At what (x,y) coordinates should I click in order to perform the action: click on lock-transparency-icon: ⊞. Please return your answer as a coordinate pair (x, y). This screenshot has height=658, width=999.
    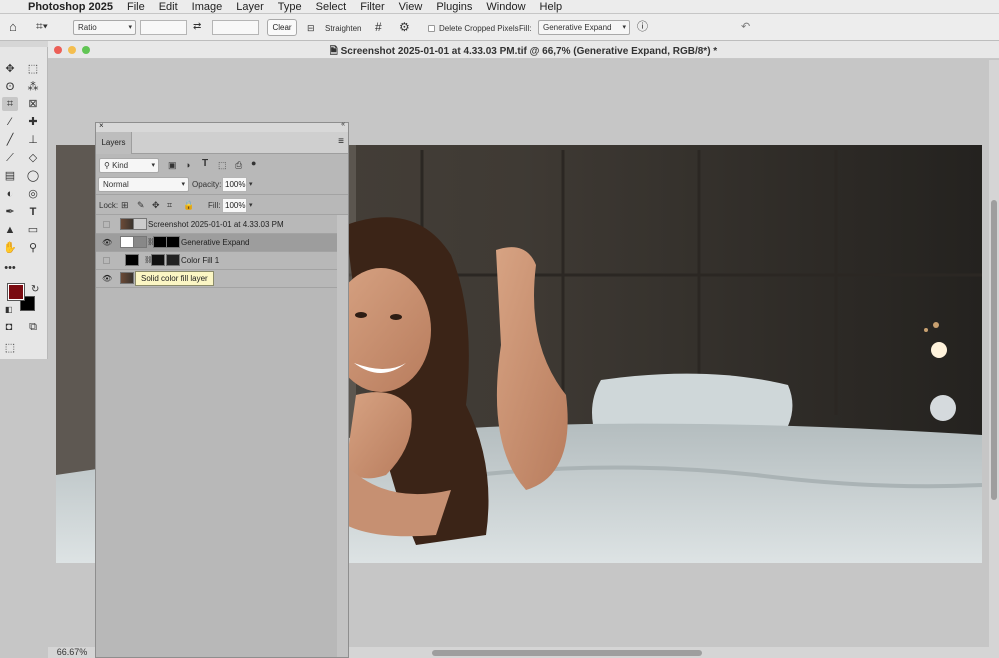
    Looking at the image, I should click on (125, 205).